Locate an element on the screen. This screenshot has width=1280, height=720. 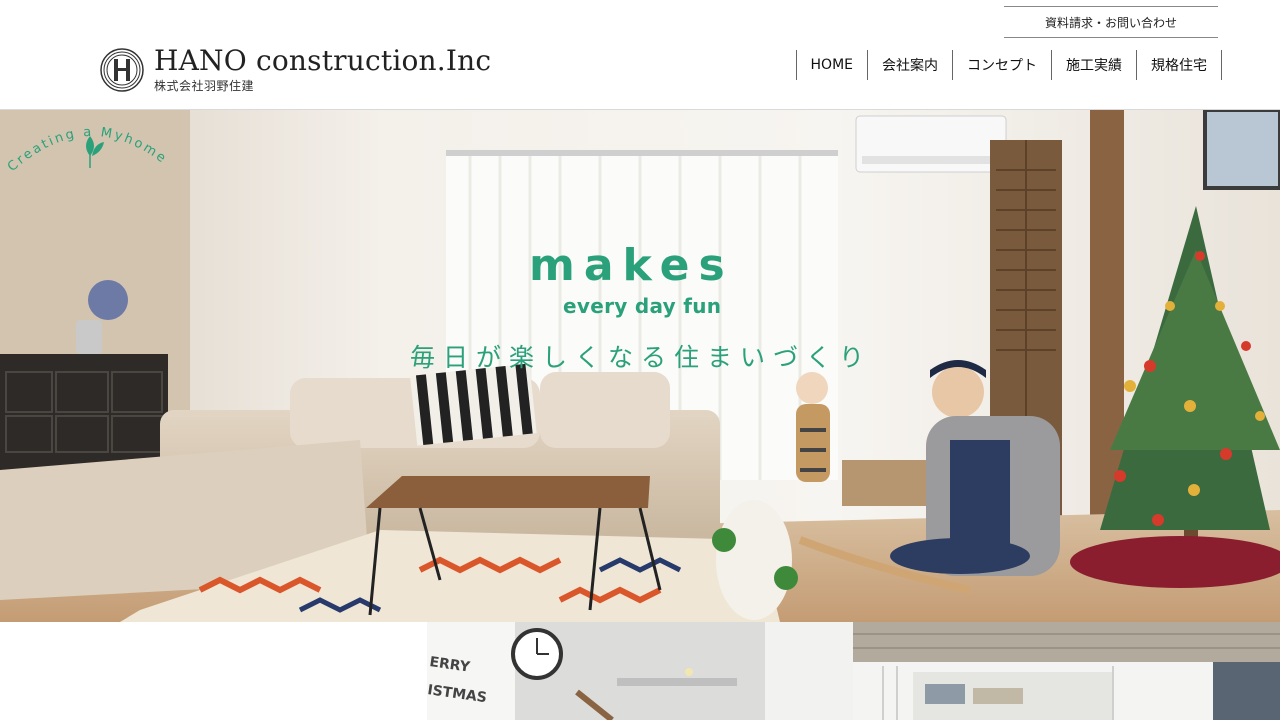
hero-subtitle: every day fun is located at coordinates (642, 306).